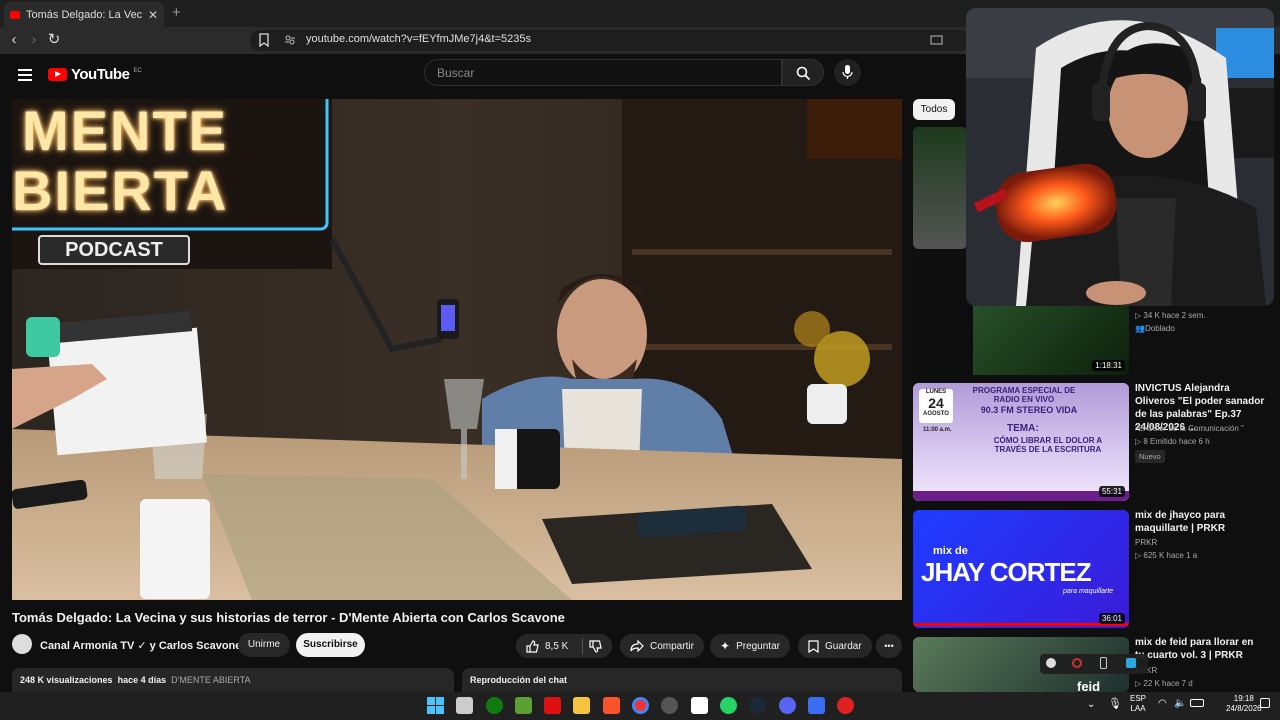 The width and height of the screenshot is (1280, 720). What do you see at coordinates (843, 646) in the screenshot?
I see `save-label: Guardar` at bounding box center [843, 646].